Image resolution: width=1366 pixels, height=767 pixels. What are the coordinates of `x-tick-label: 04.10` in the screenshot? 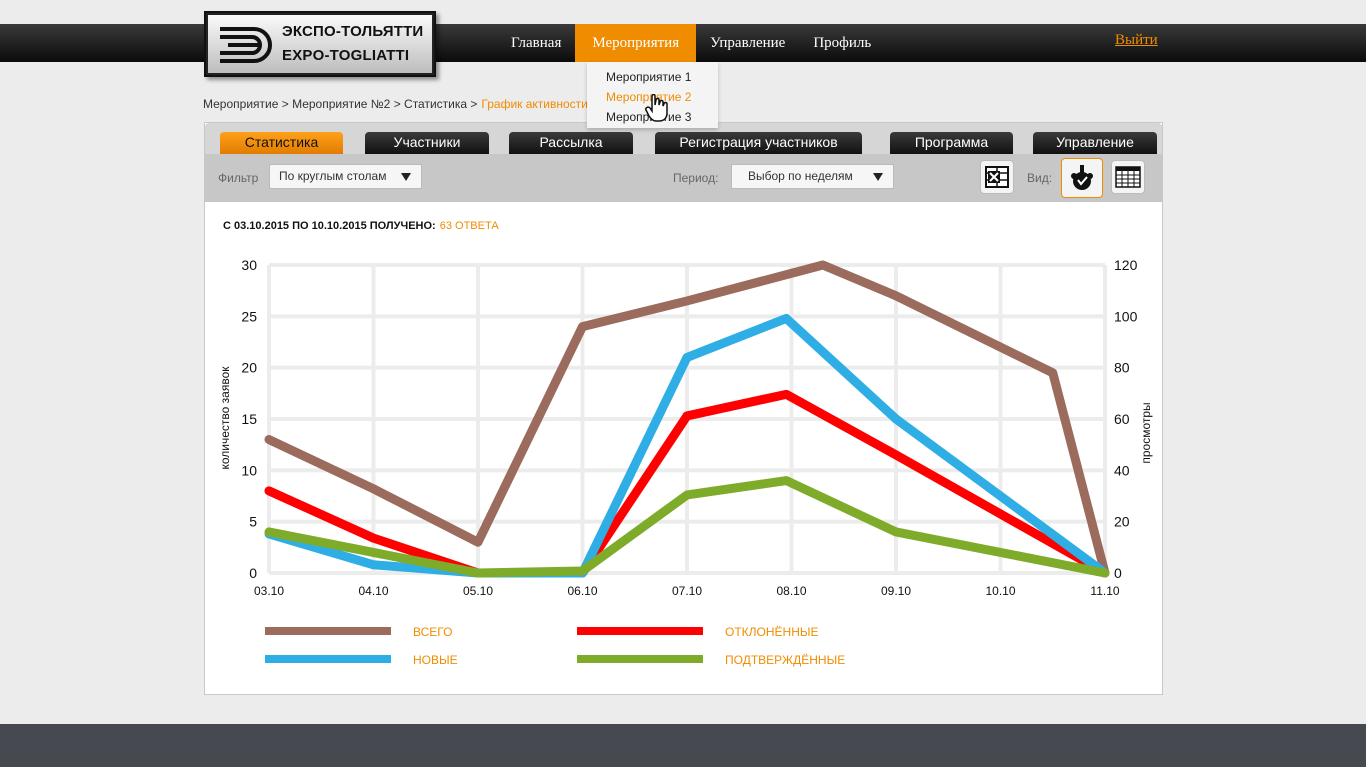 It's located at (373, 591).